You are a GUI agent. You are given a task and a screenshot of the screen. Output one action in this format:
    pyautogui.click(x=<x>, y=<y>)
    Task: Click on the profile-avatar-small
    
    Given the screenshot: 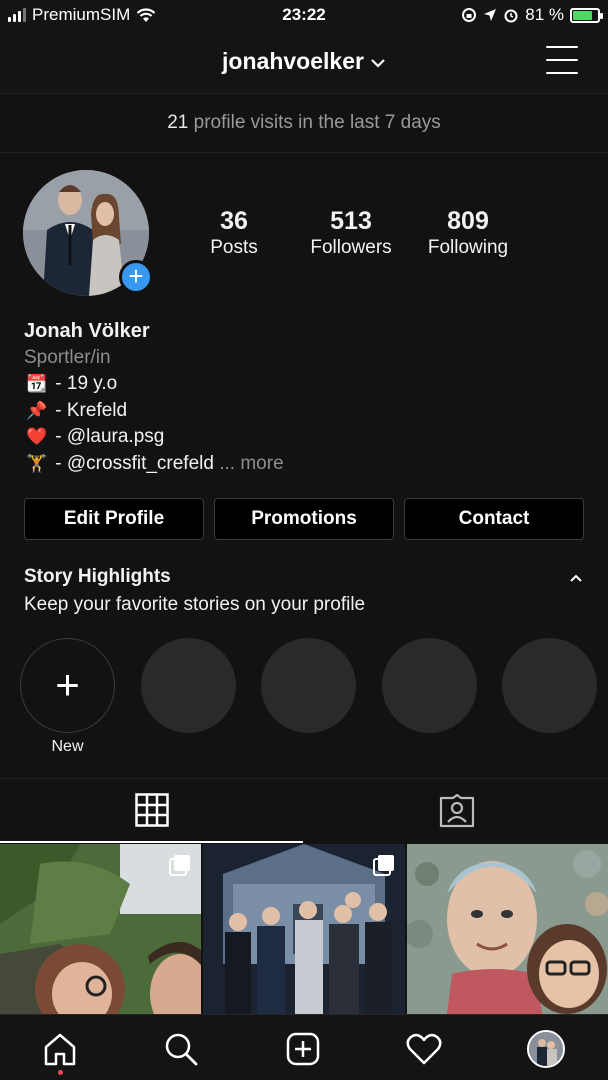 What is the action you would take?
    pyautogui.click(x=546, y=1049)
    